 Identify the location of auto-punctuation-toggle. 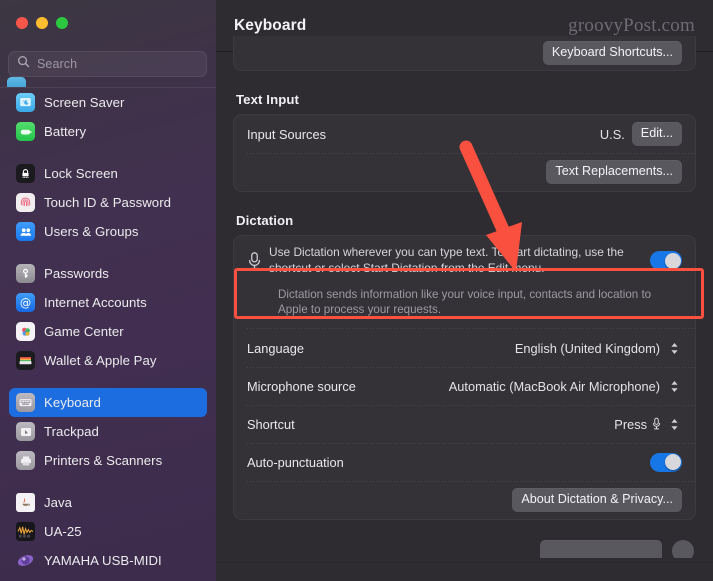
(666, 462).